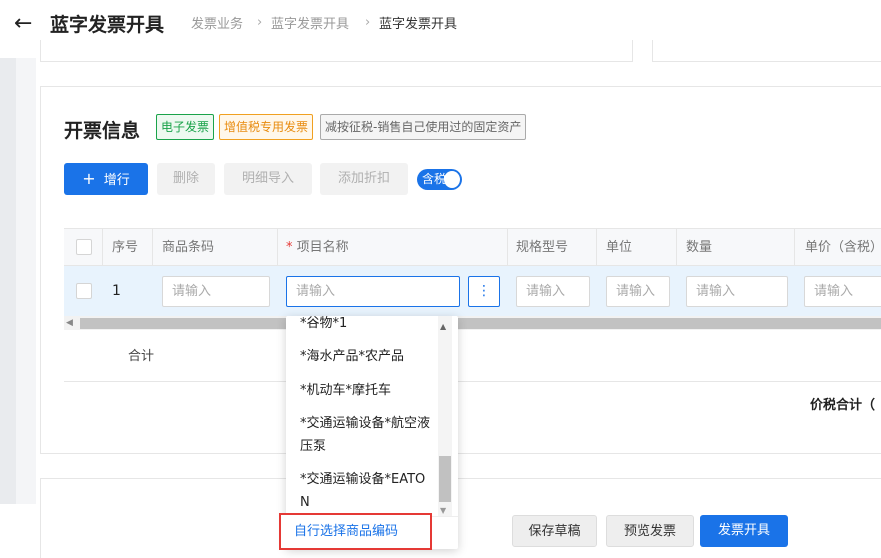 This screenshot has width=881, height=558. I want to click on header-barcode: 商品条码, so click(188, 247).